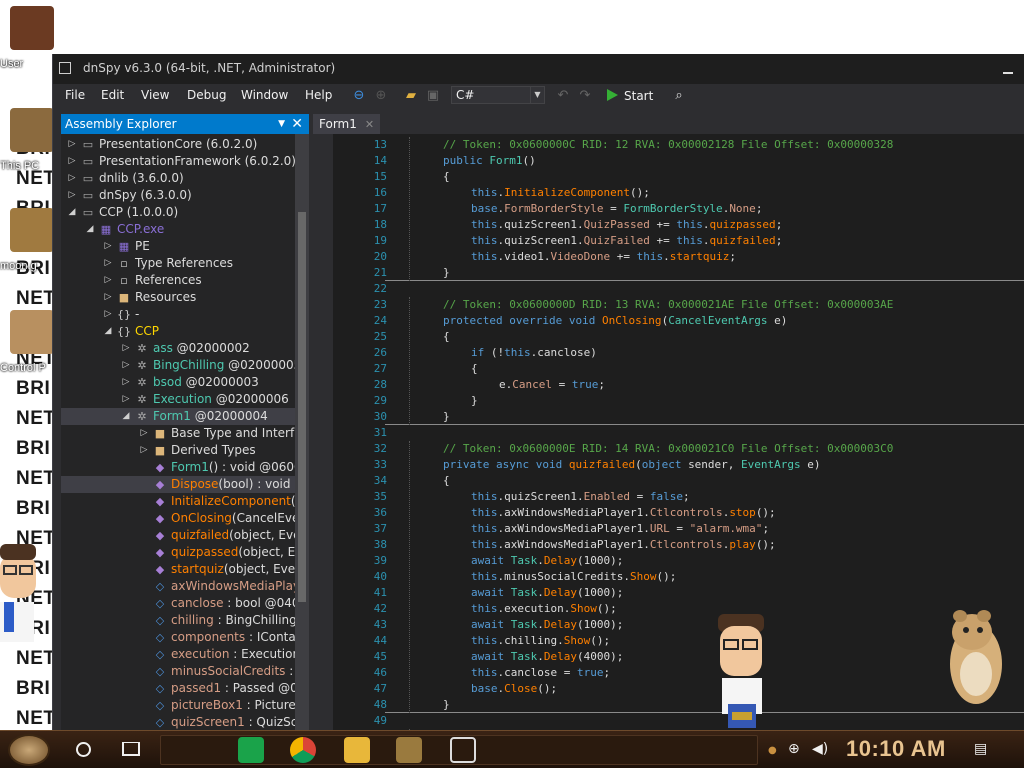 The image size is (1024, 768). What do you see at coordinates (178, 433) in the screenshot?
I see `tree-item: ▷ ■ Base Type and Interfac` at bounding box center [178, 433].